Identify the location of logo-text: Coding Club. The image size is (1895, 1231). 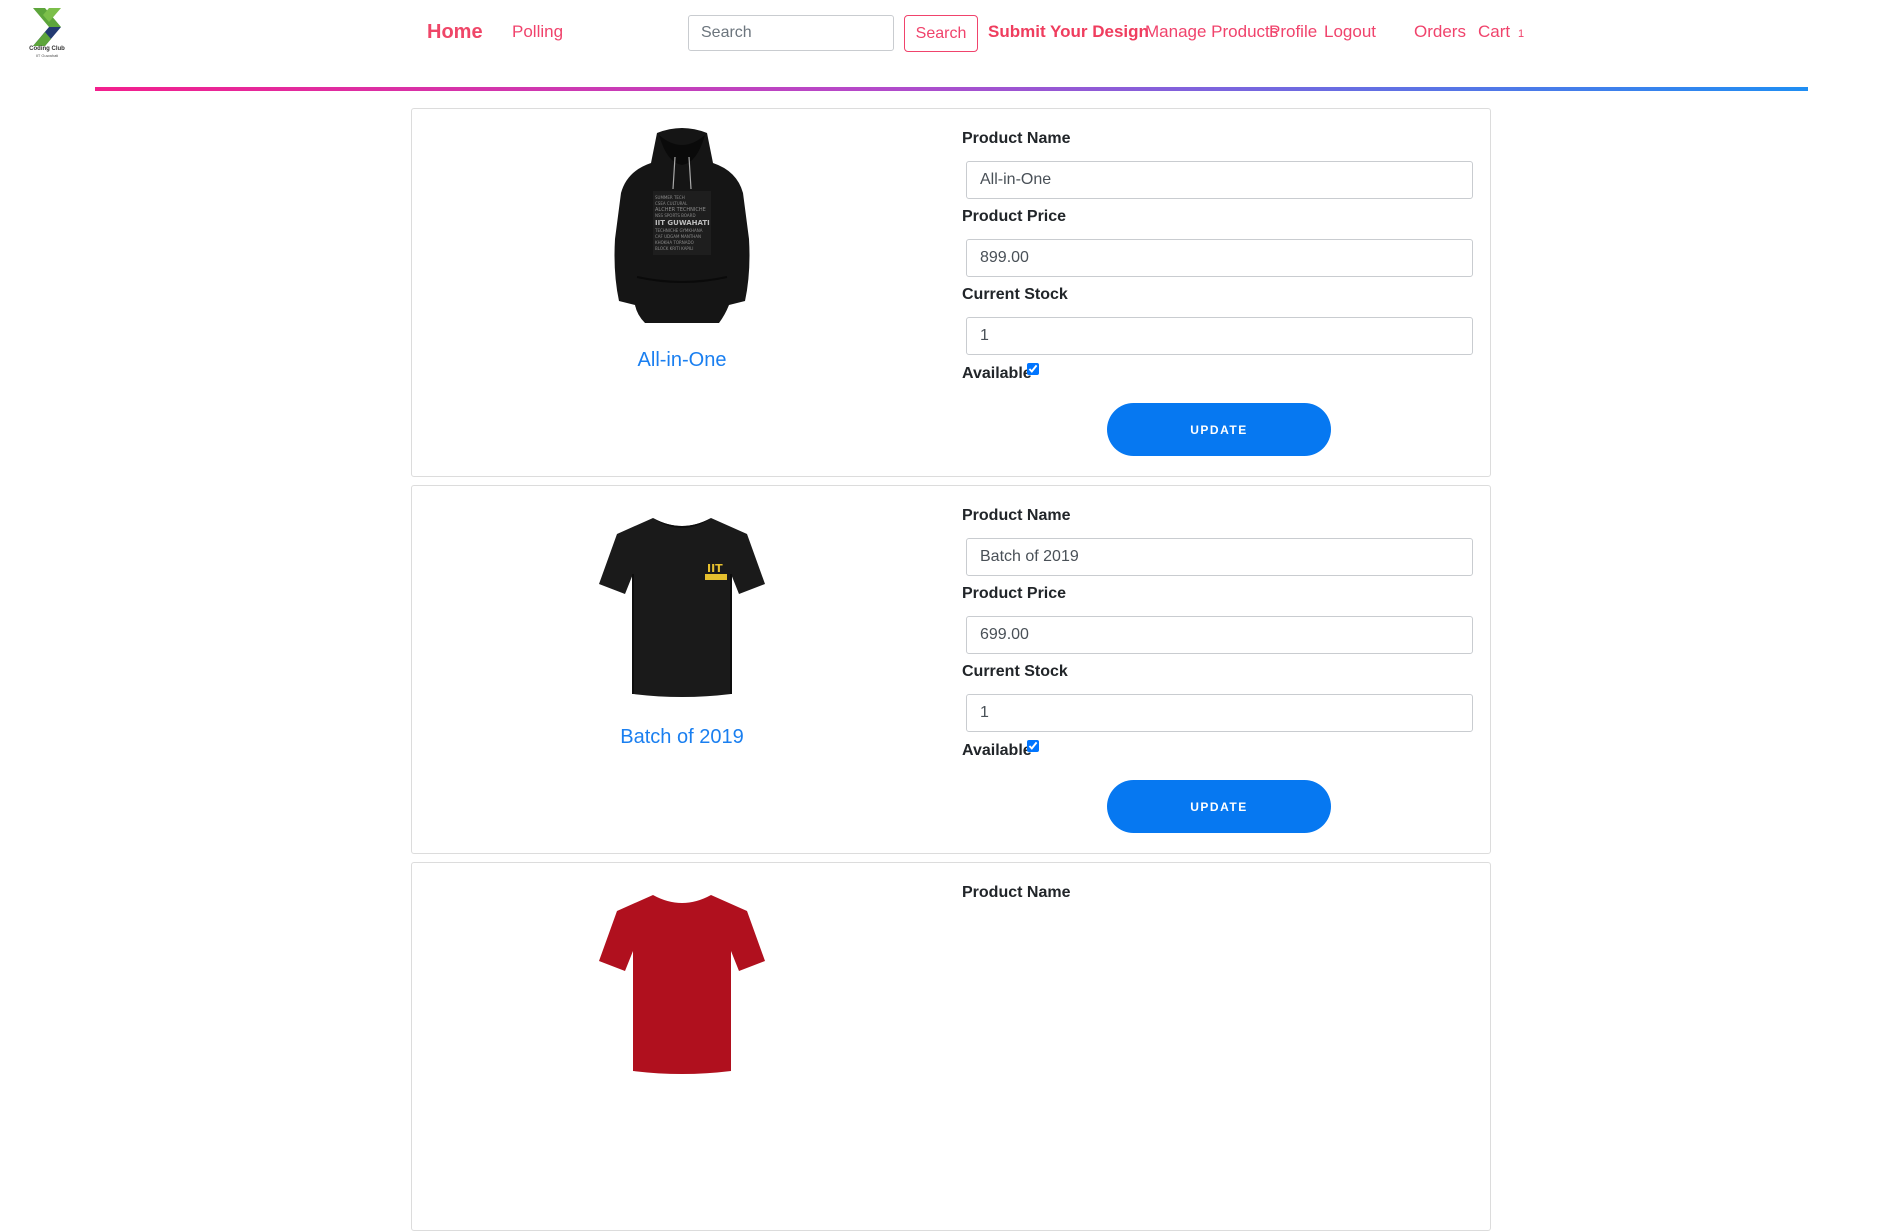
(47, 49).